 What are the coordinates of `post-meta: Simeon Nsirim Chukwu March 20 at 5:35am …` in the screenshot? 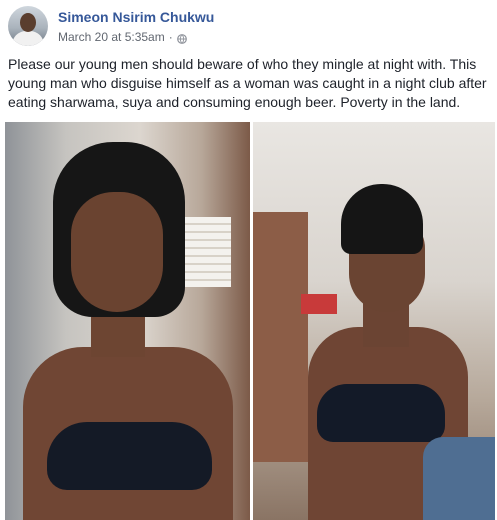 It's located at (136, 25).